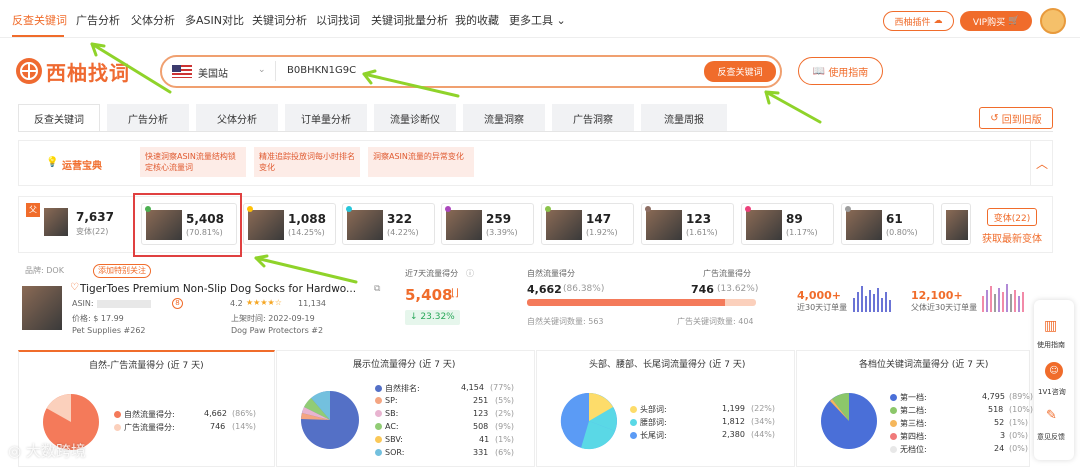 This screenshot has width=1080, height=467. What do you see at coordinates (477, 20) in the screenshot?
I see `nav-item-favorites: 我的收藏` at bounding box center [477, 20].